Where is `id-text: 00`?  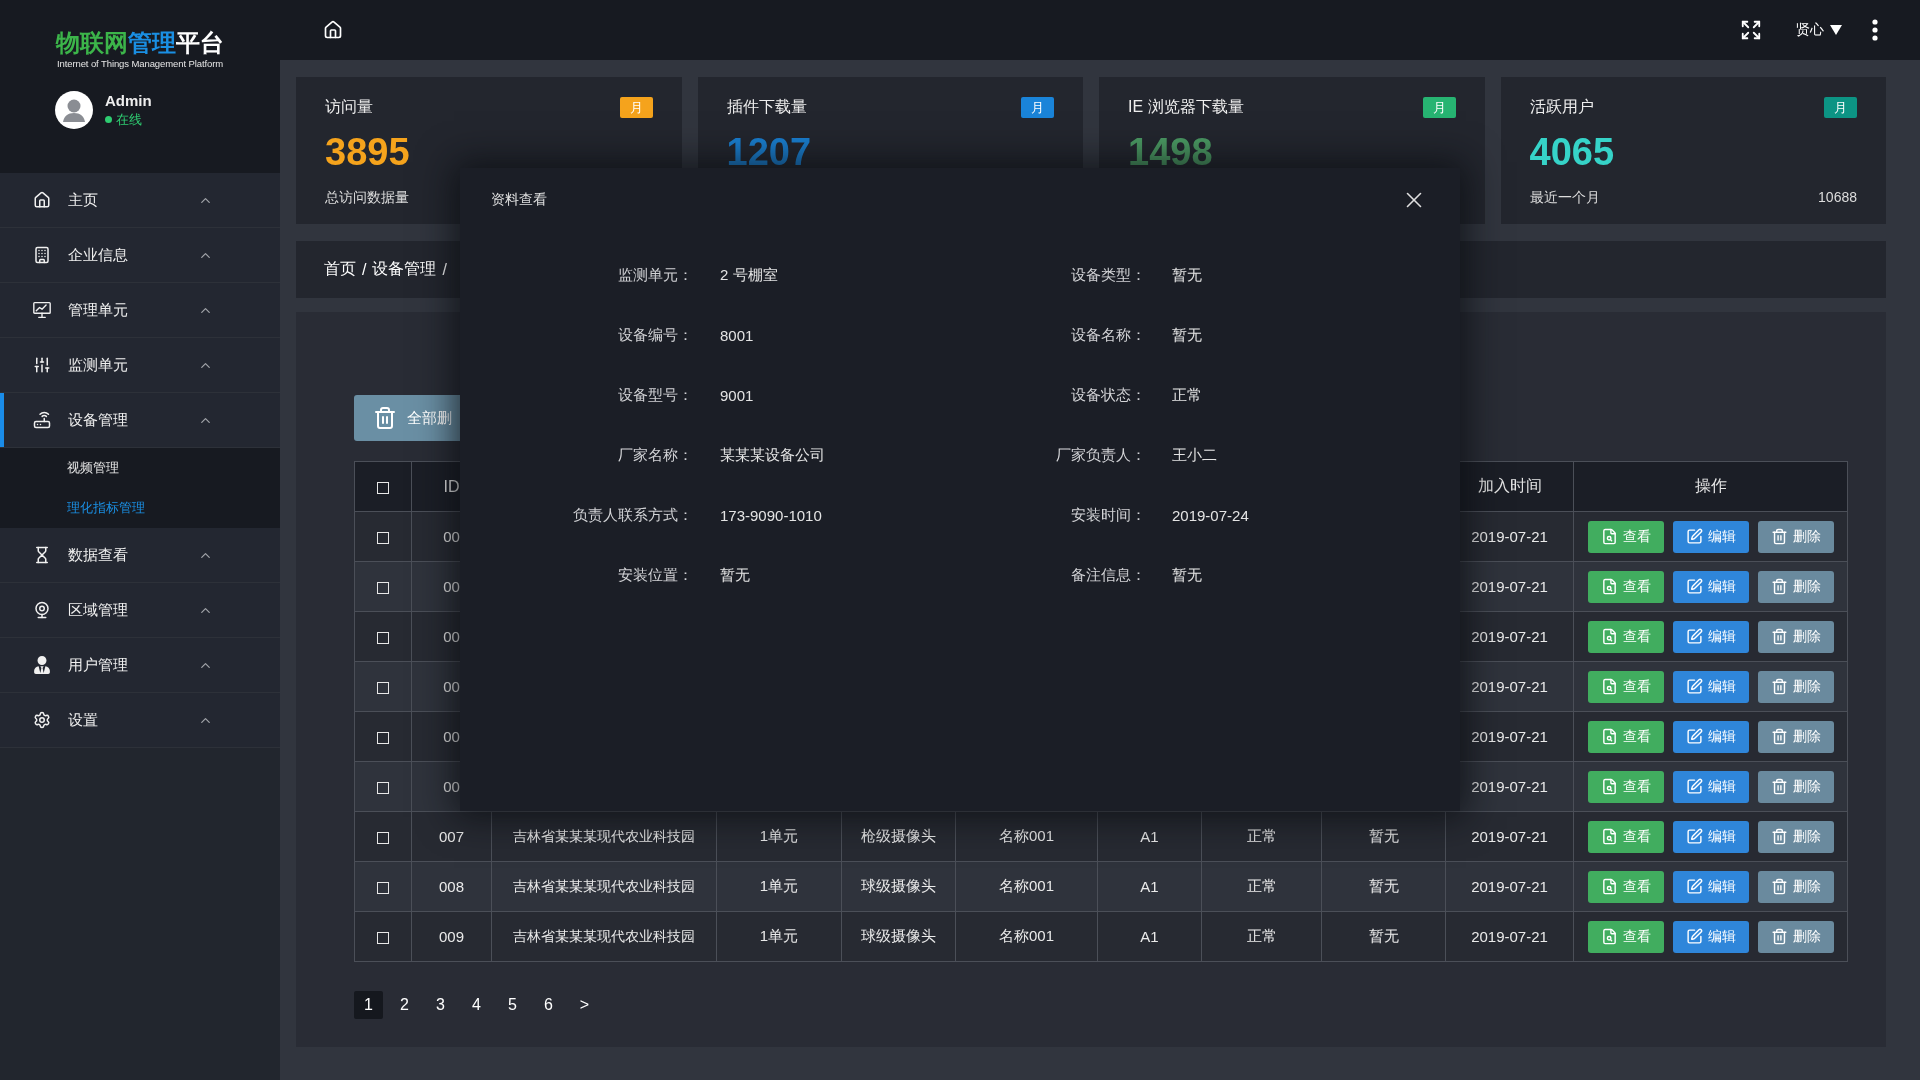
id-text: 00 is located at coordinates (451, 686).